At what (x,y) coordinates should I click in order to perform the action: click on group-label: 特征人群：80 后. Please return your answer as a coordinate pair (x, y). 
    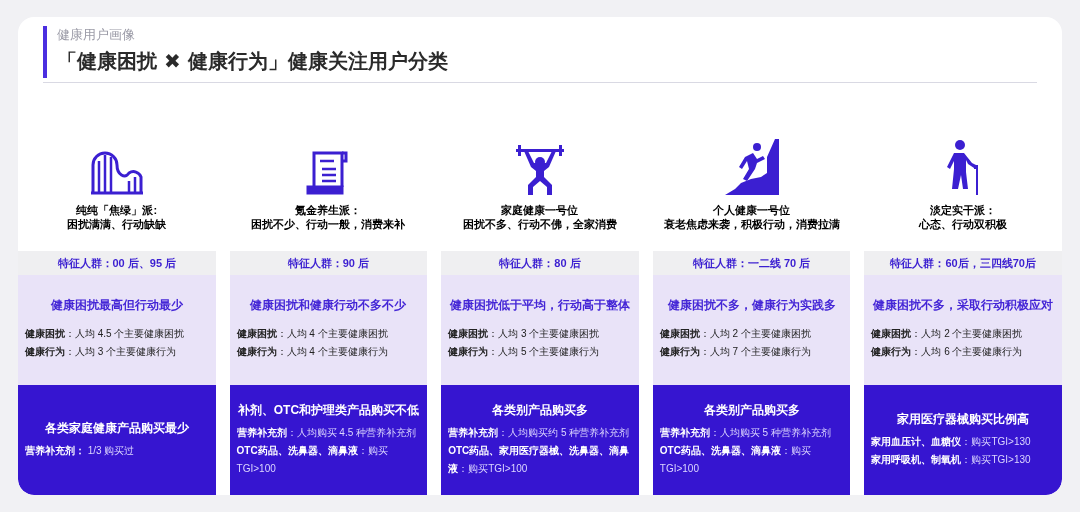
    Looking at the image, I should click on (540, 263).